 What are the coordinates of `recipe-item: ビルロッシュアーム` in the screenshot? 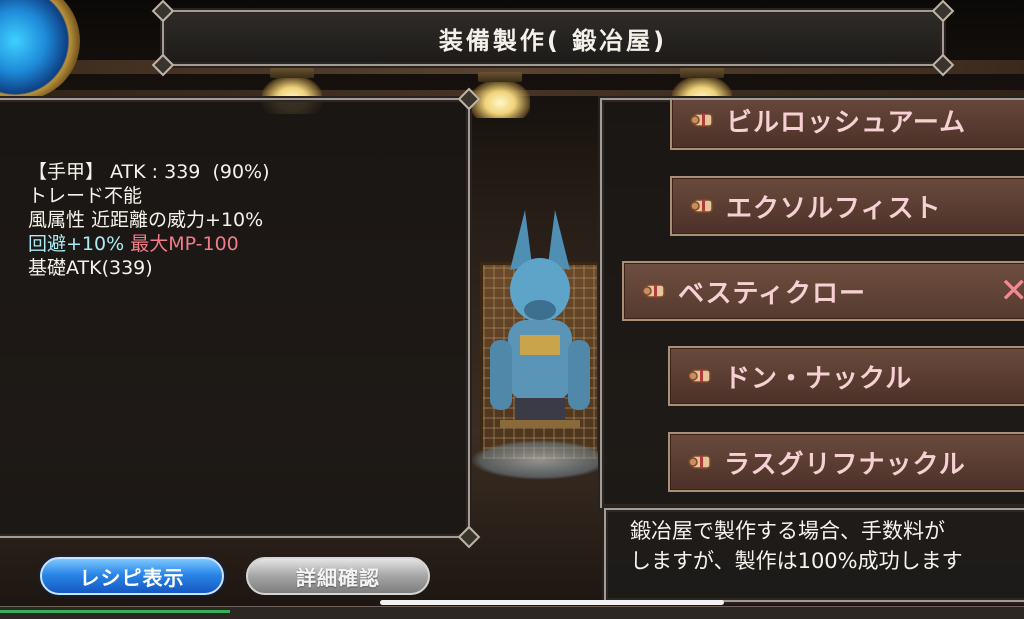 It's located at (847, 125).